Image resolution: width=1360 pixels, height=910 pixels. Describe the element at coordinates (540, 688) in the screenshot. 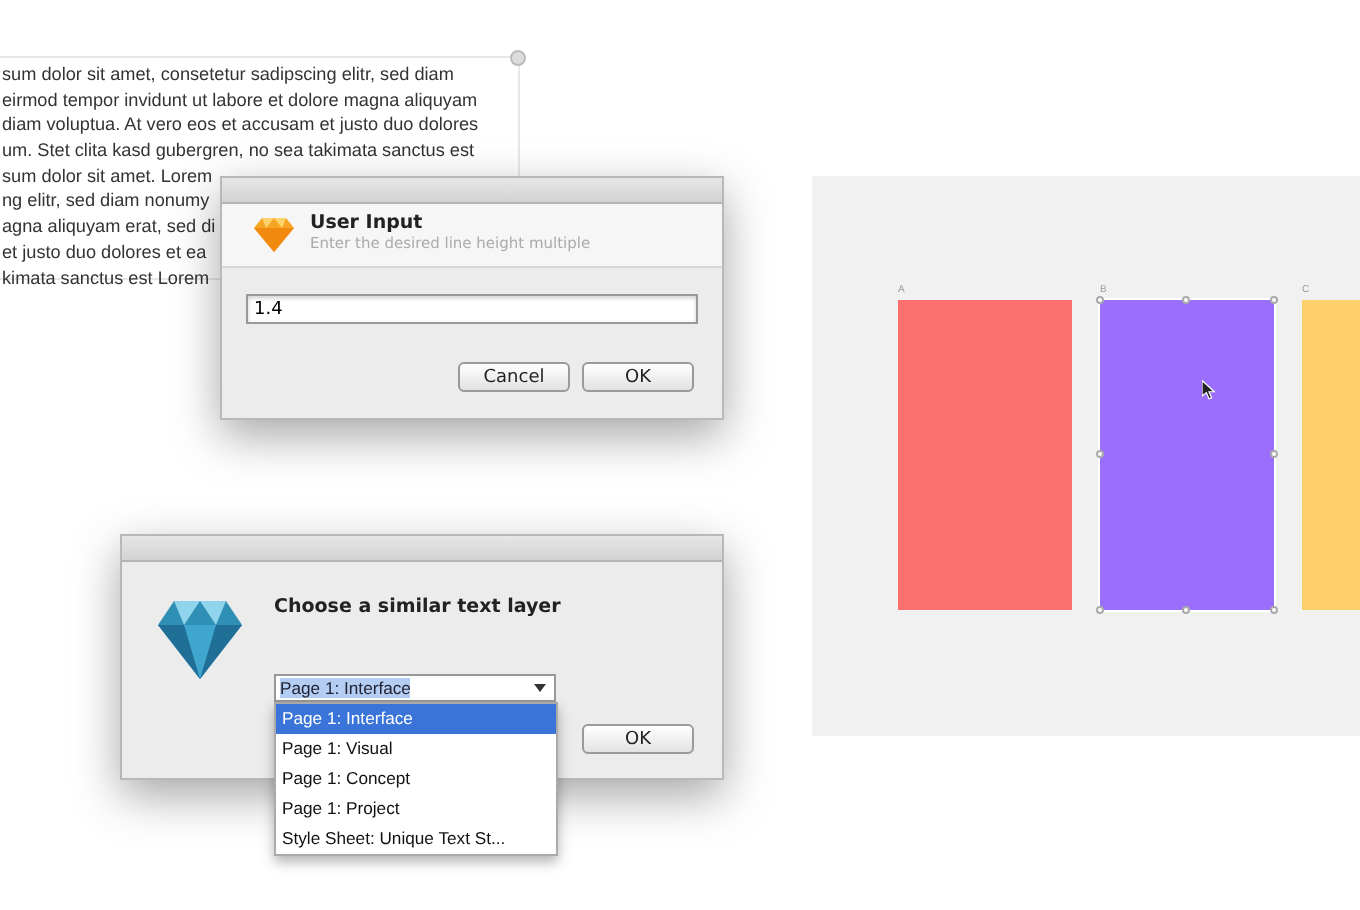

I see `dropdown-arrow-icon` at that location.